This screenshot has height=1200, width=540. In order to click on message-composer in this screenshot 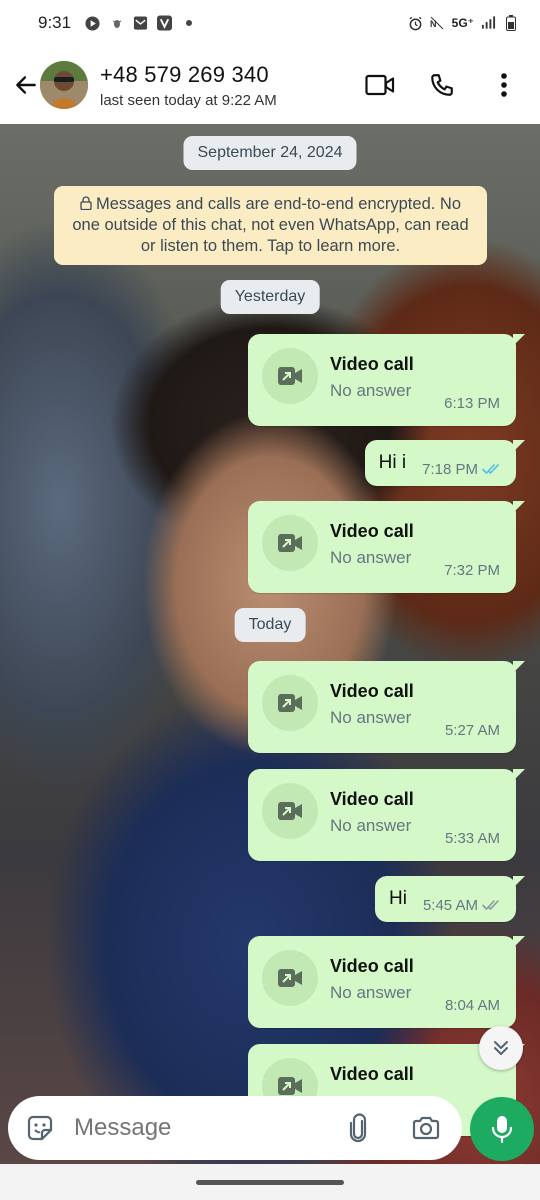, I will do `click(235, 1128)`.